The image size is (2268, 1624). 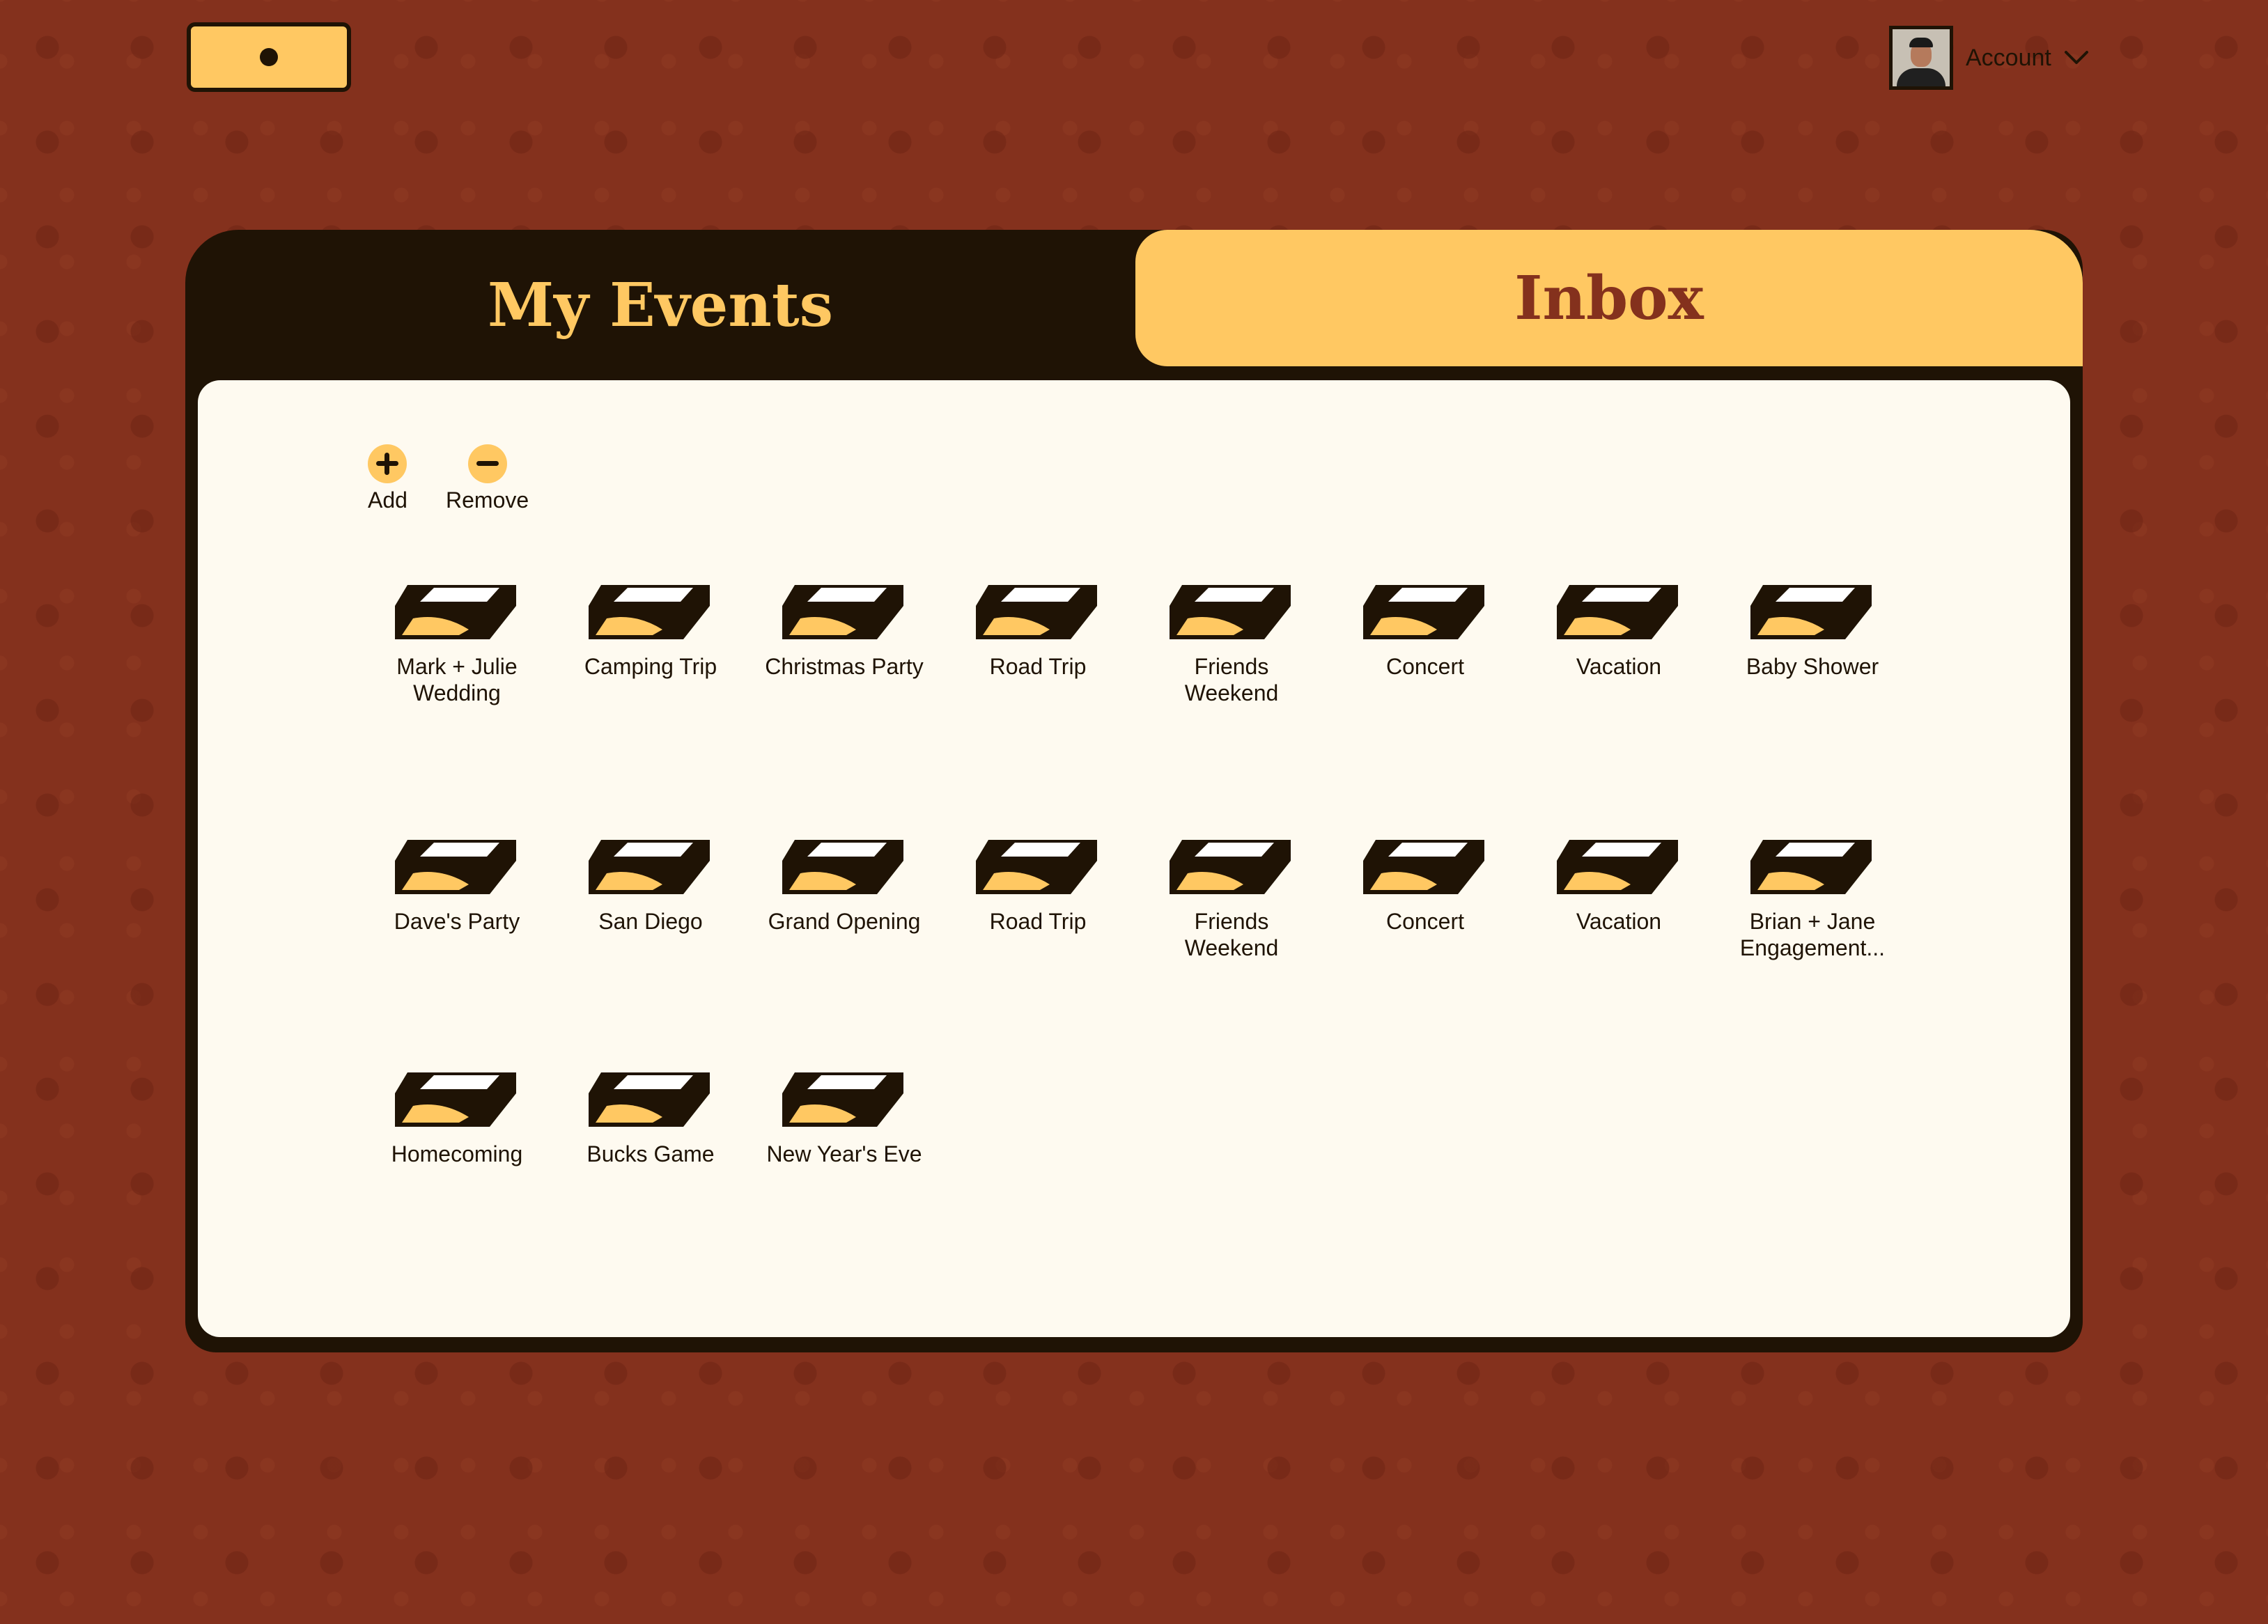 What do you see at coordinates (1921, 42) in the screenshot?
I see `avatar-cap` at bounding box center [1921, 42].